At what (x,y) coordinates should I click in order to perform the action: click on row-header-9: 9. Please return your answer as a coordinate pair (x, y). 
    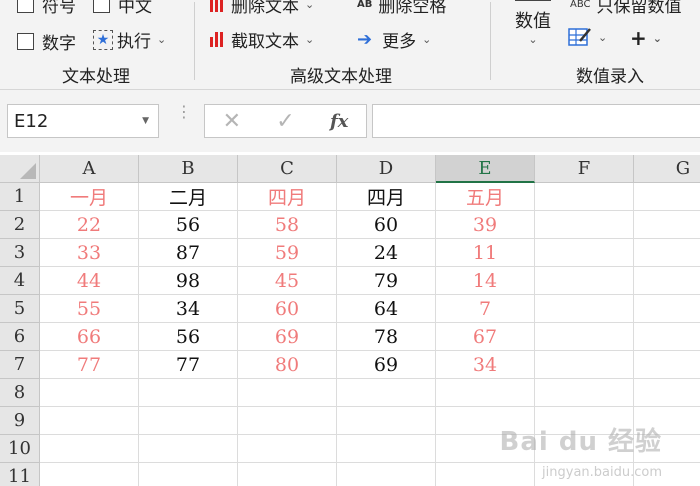
    Looking at the image, I should click on (20, 421).